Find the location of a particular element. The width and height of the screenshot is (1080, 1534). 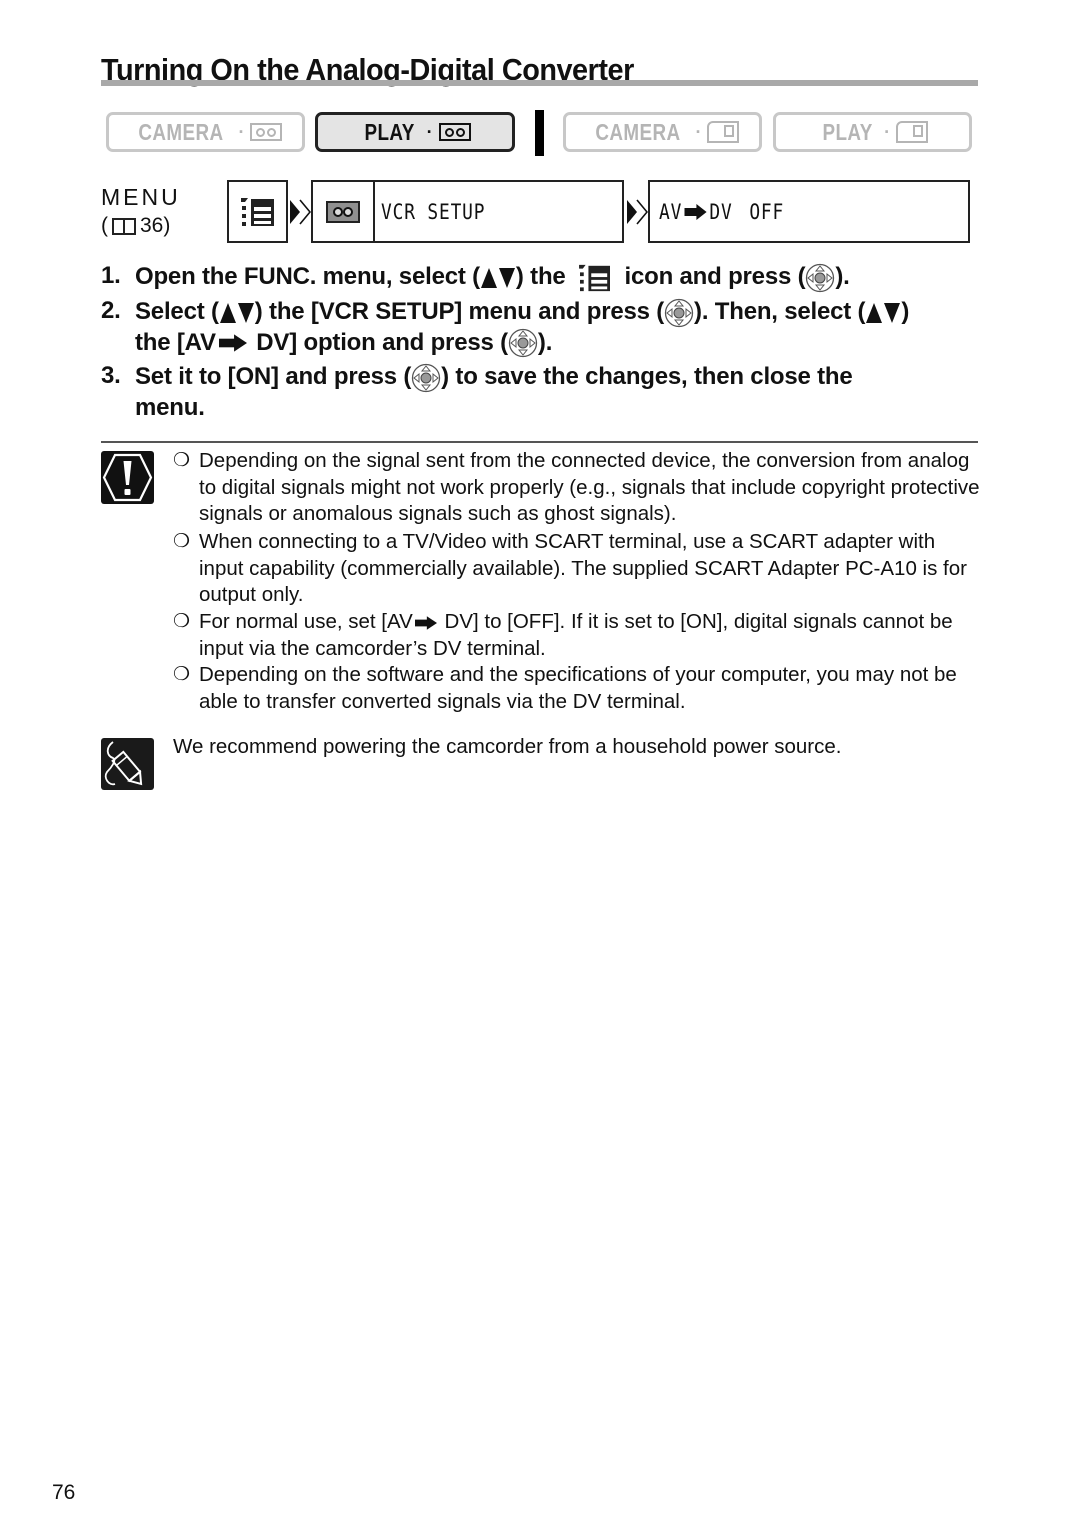

ref-paren: ( is located at coordinates (104, 225).